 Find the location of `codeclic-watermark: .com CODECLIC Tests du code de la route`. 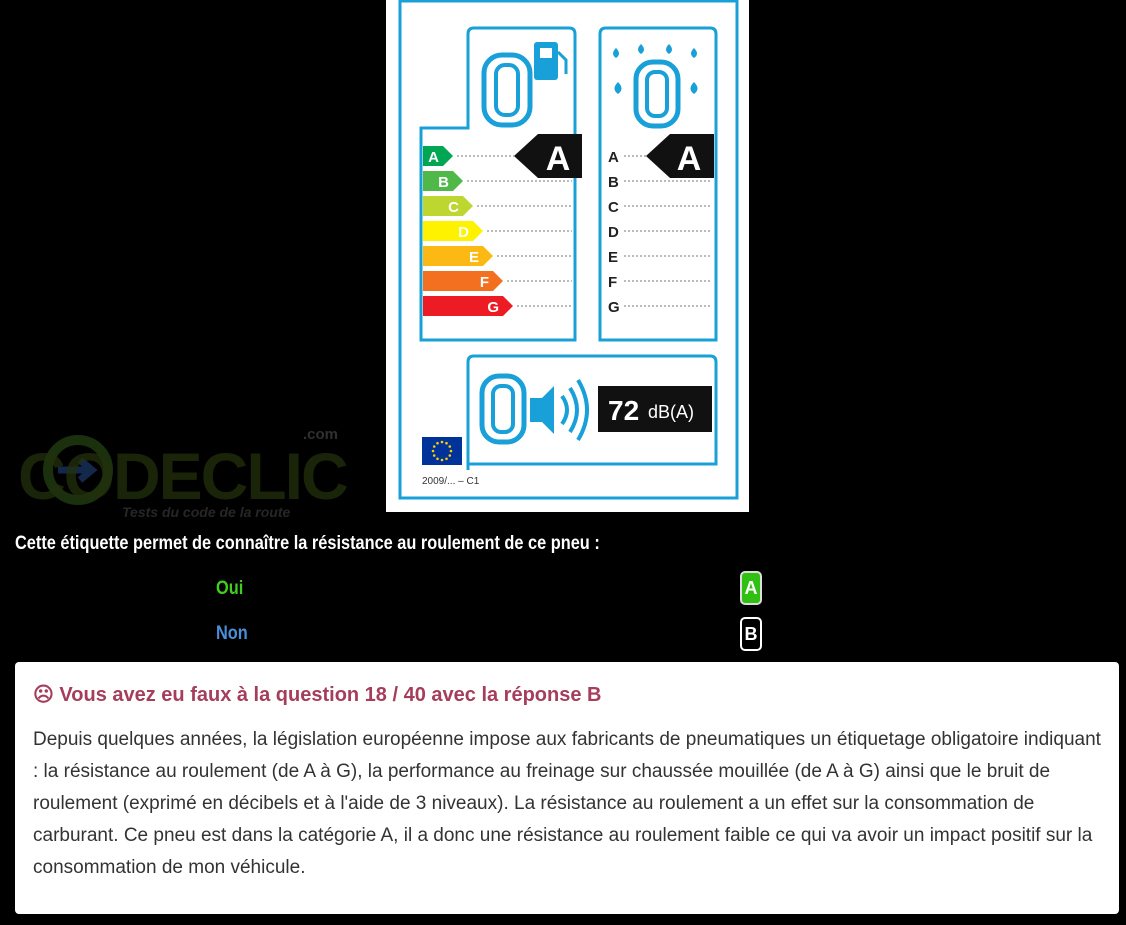

codeclic-watermark: .com CODECLIC Tests du code de la route is located at coordinates (188, 472).